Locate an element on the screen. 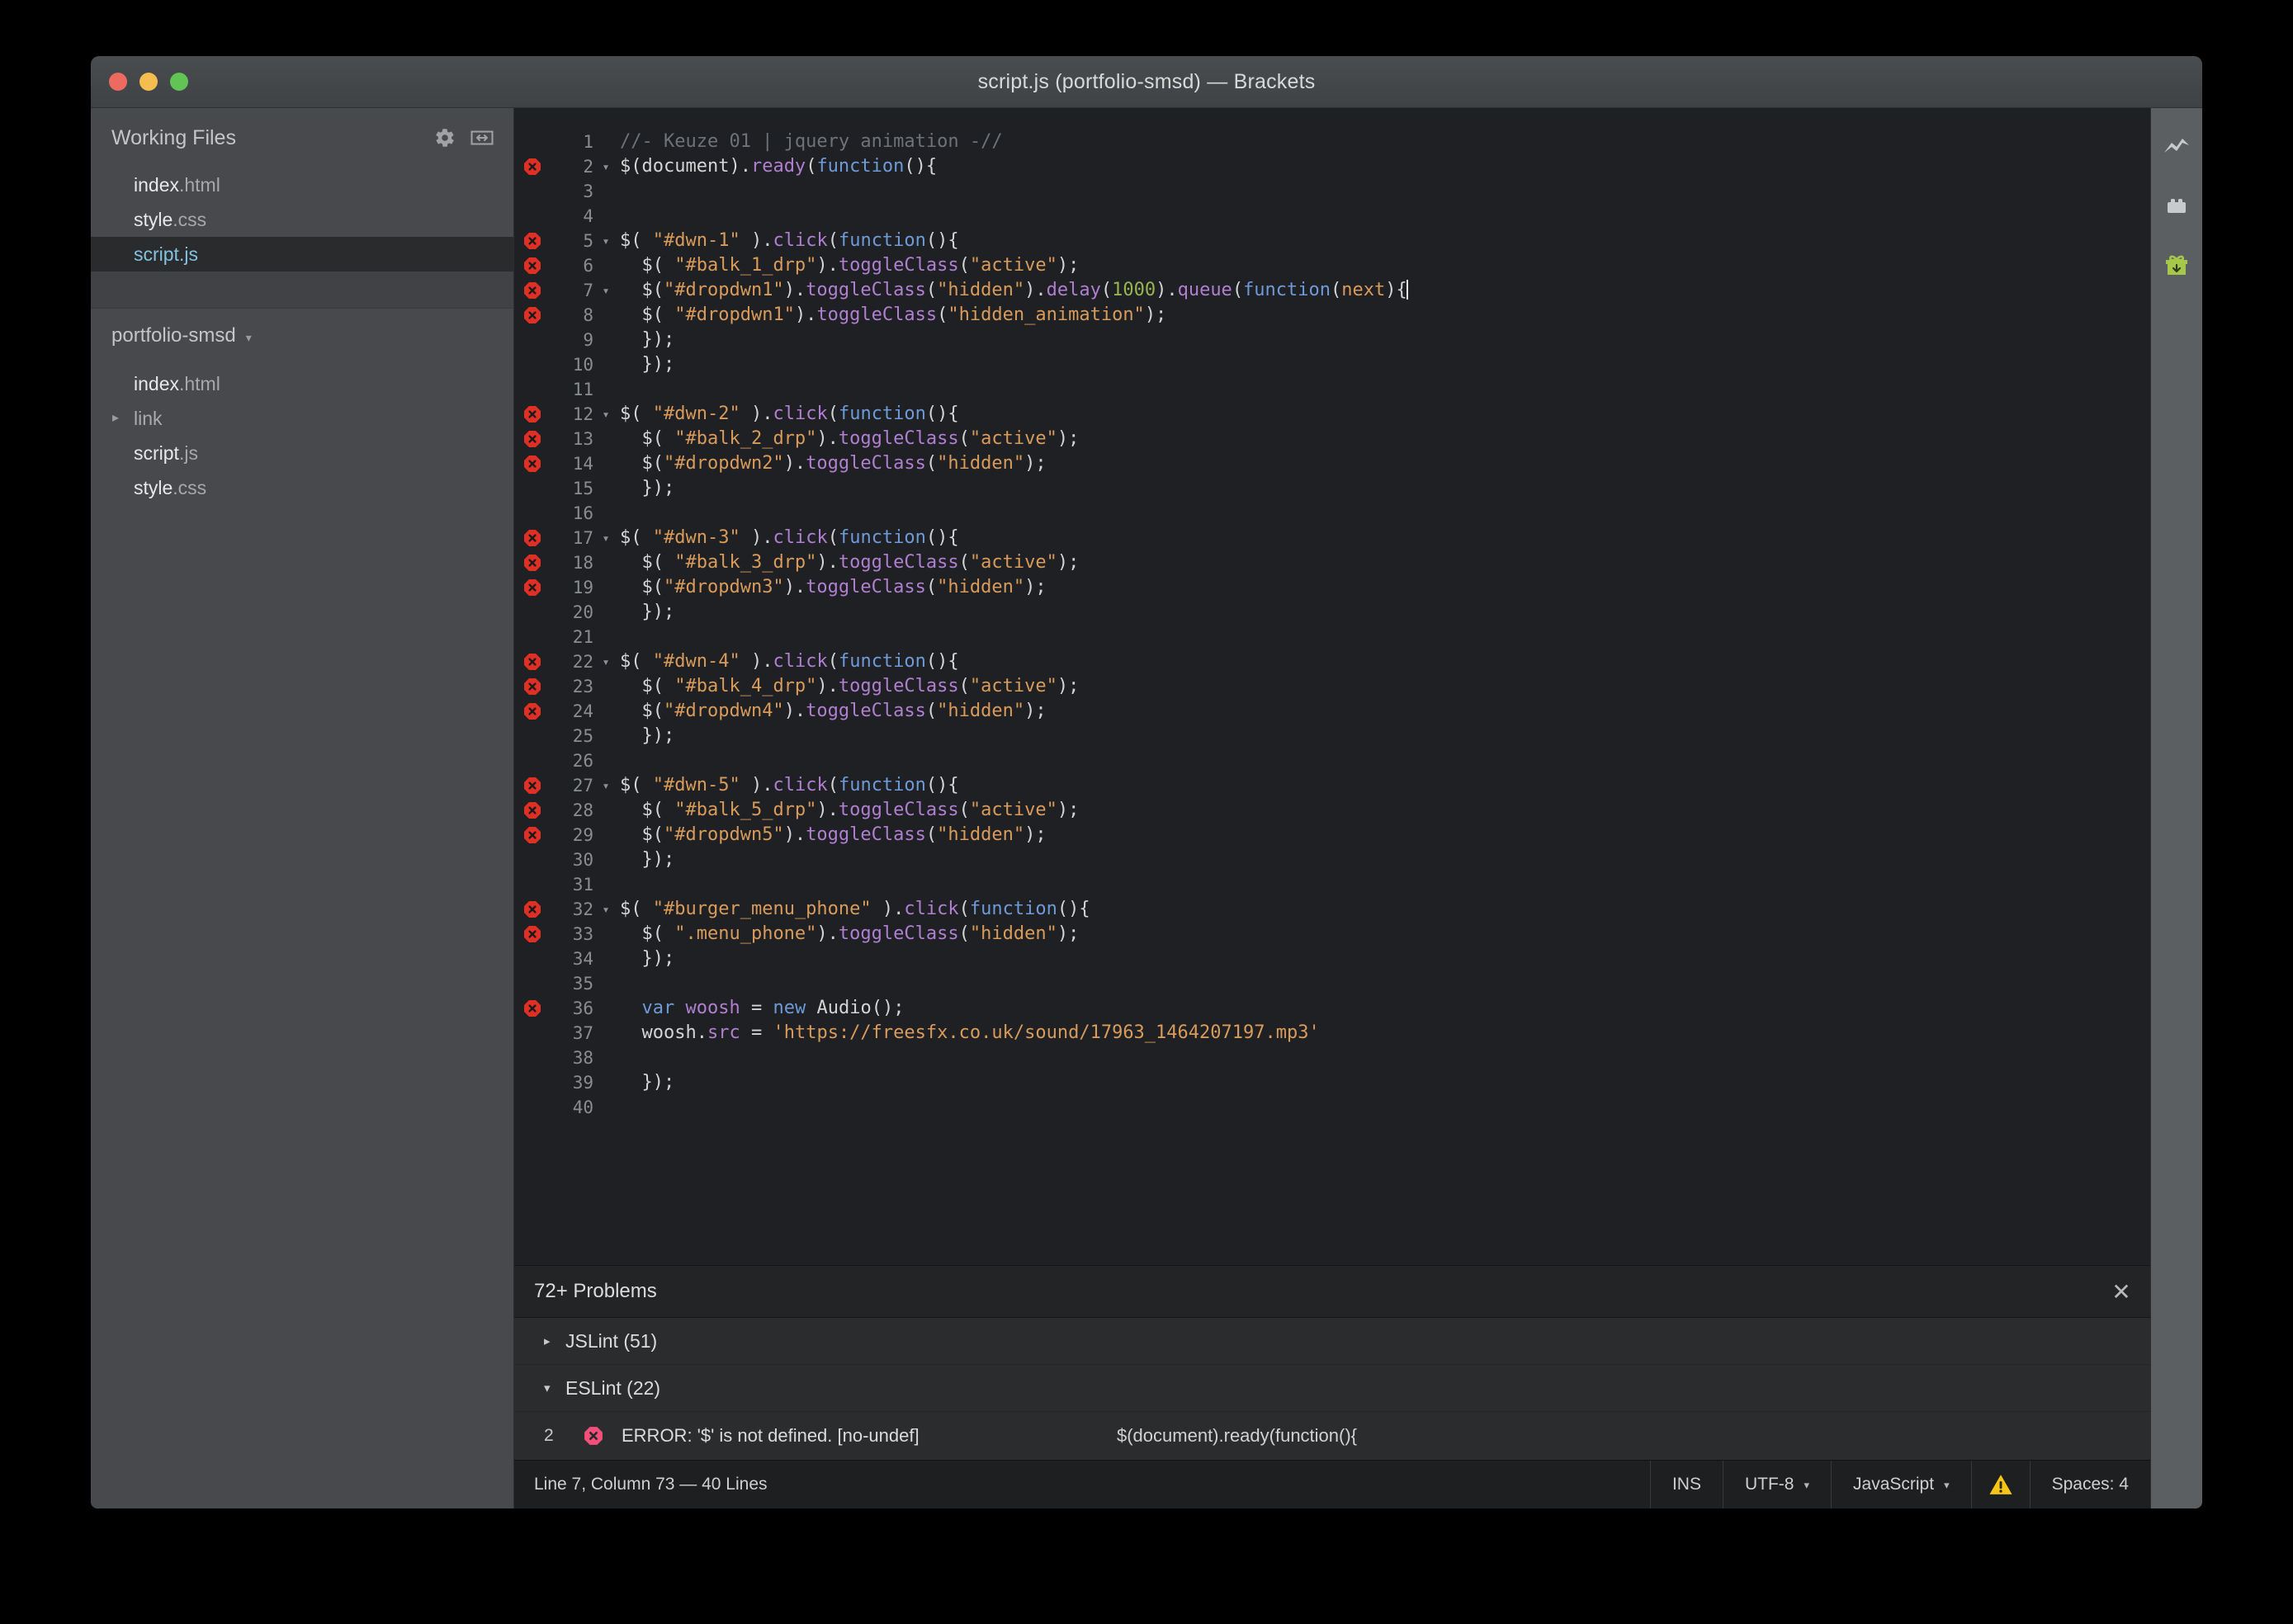 The image size is (2293, 1624). language-selector: JavaScript ▾ is located at coordinates (1901, 1485).